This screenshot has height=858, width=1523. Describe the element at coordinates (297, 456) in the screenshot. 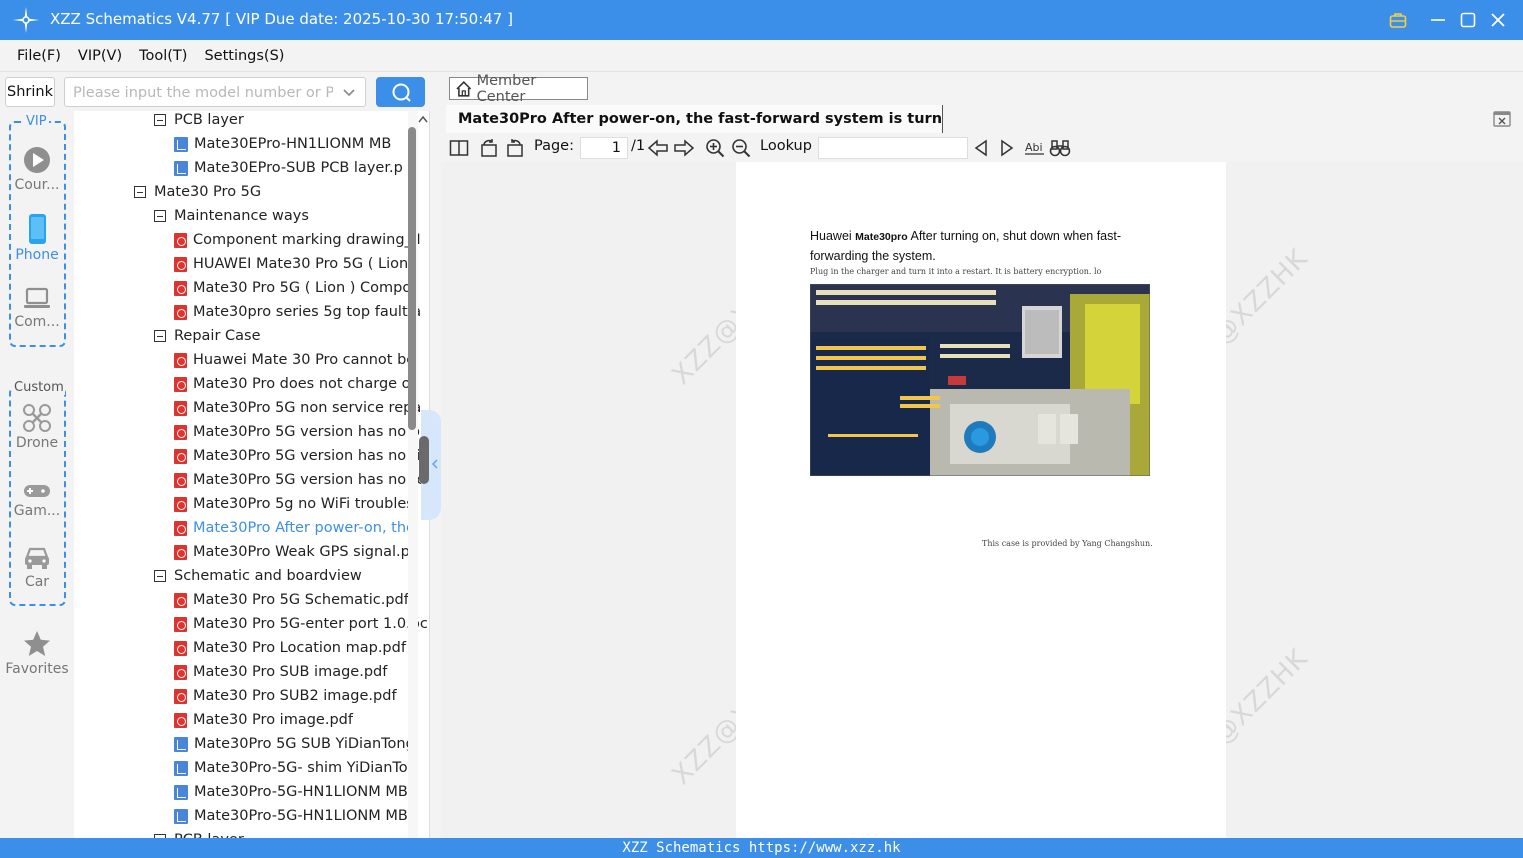

I see `tree-file-item: Mate30Pro 5G version has no ri` at that location.